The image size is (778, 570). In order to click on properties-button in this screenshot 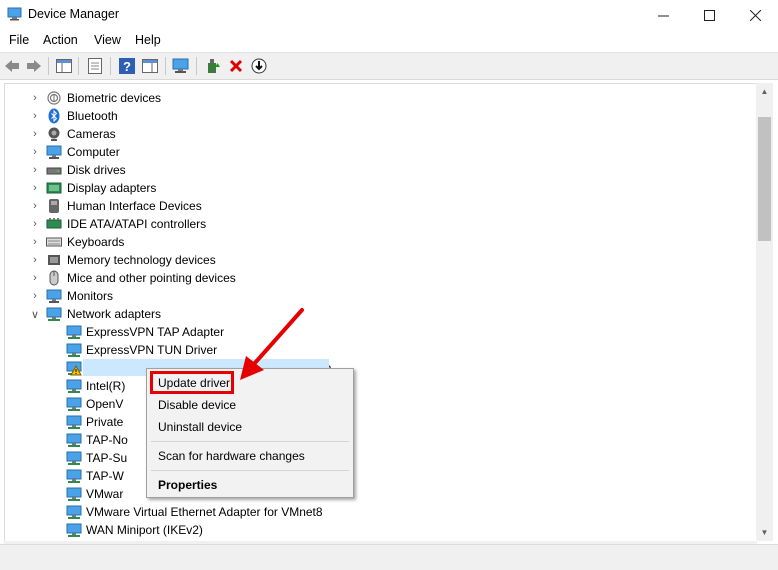, I will do `click(95, 66)`.